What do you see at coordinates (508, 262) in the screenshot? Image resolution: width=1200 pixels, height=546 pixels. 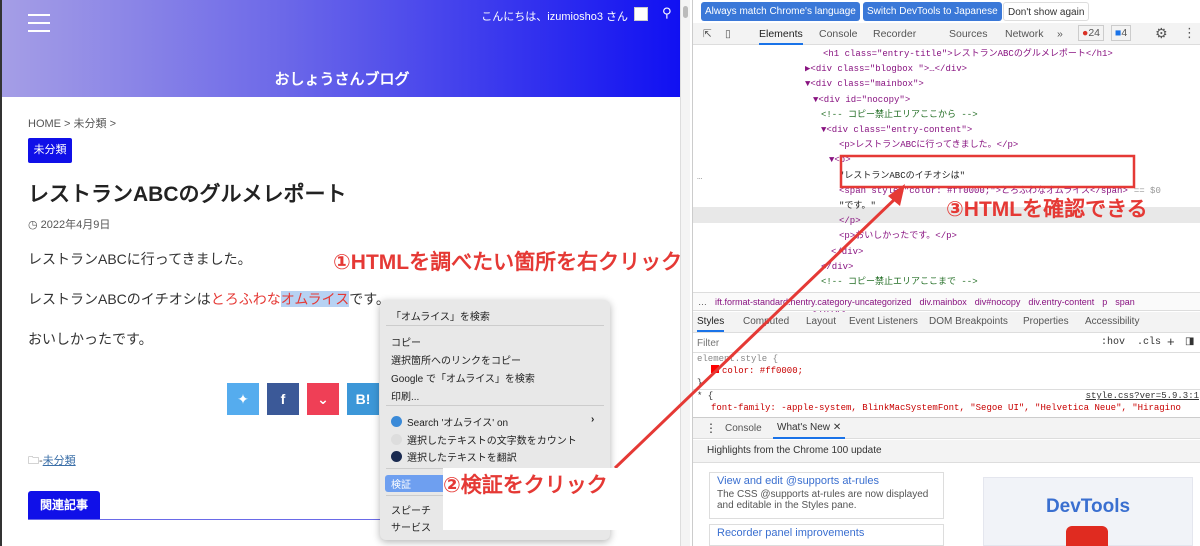 I see `step1-annotation: ①HTMLを調べたい箇所を右クリック` at bounding box center [508, 262].